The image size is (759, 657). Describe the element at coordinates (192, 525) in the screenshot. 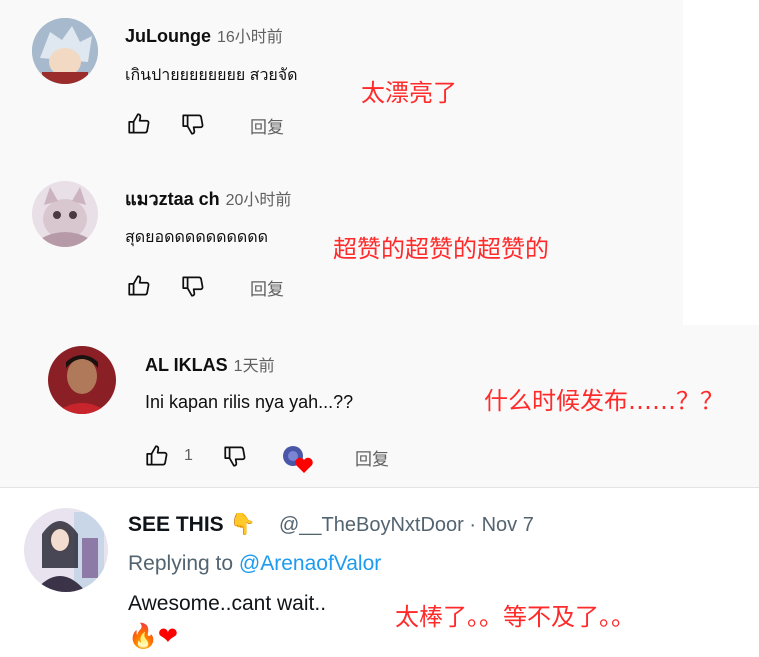

I see `tweet-author-name: SEE THIS 👇` at that location.